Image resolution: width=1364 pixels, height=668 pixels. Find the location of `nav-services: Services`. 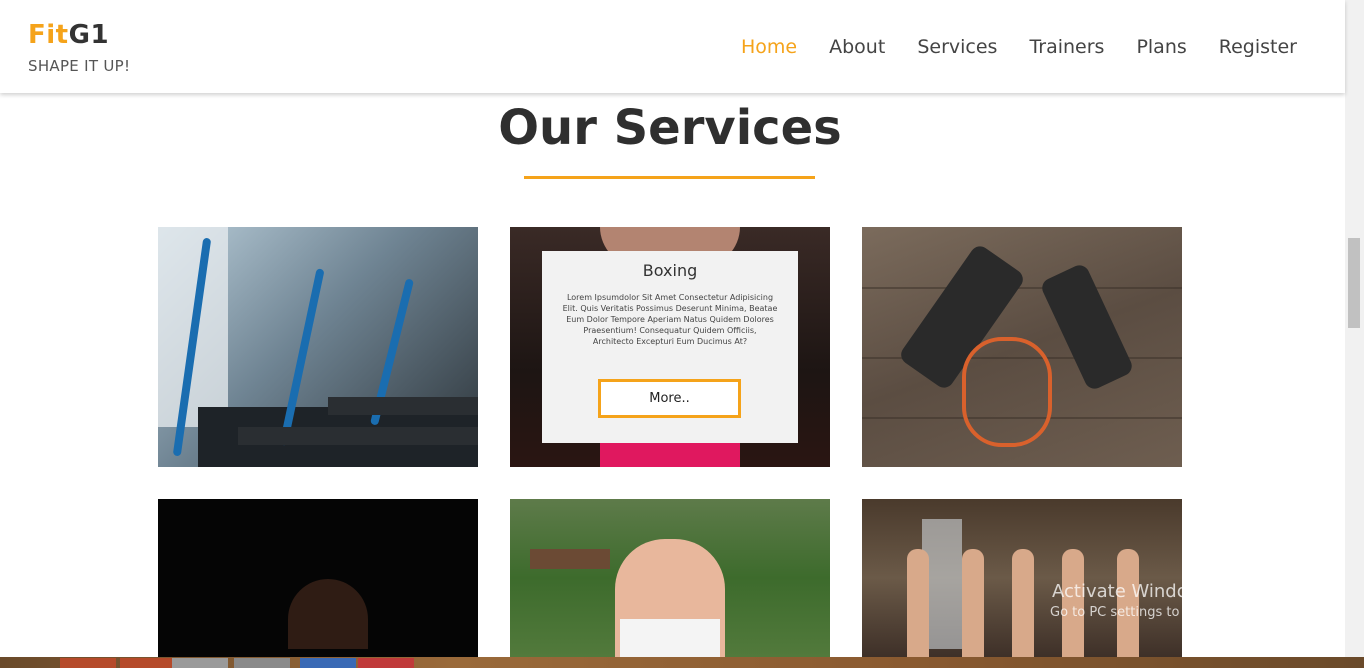

nav-services: Services is located at coordinates (957, 47).